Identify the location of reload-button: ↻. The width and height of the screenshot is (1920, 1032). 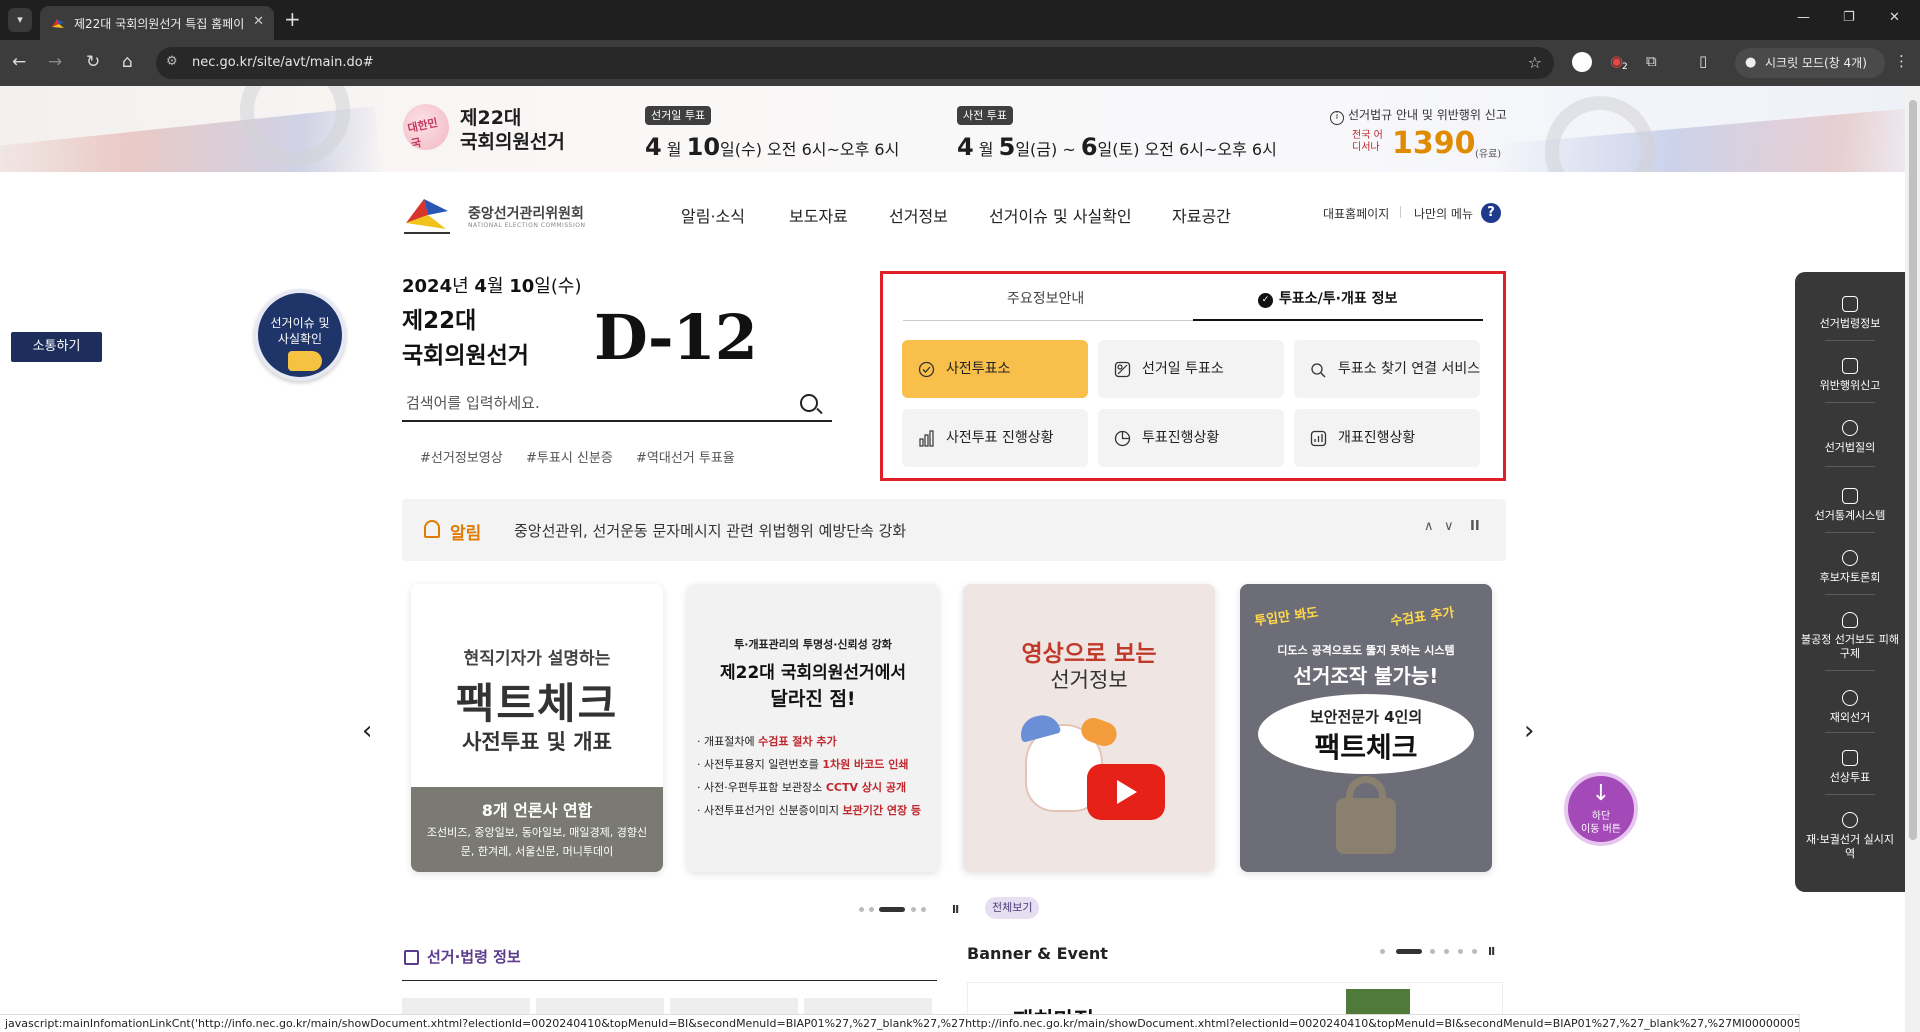
(93, 62).